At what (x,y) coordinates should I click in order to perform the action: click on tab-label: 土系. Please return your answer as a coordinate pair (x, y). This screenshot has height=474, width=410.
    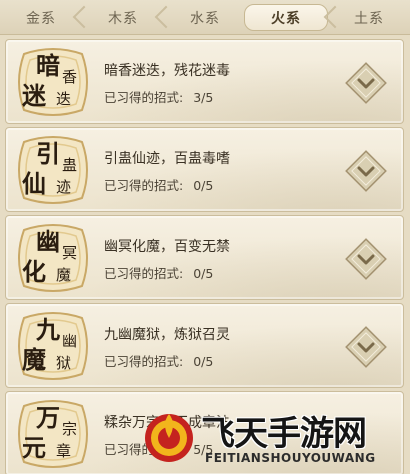
    Looking at the image, I should click on (369, 18).